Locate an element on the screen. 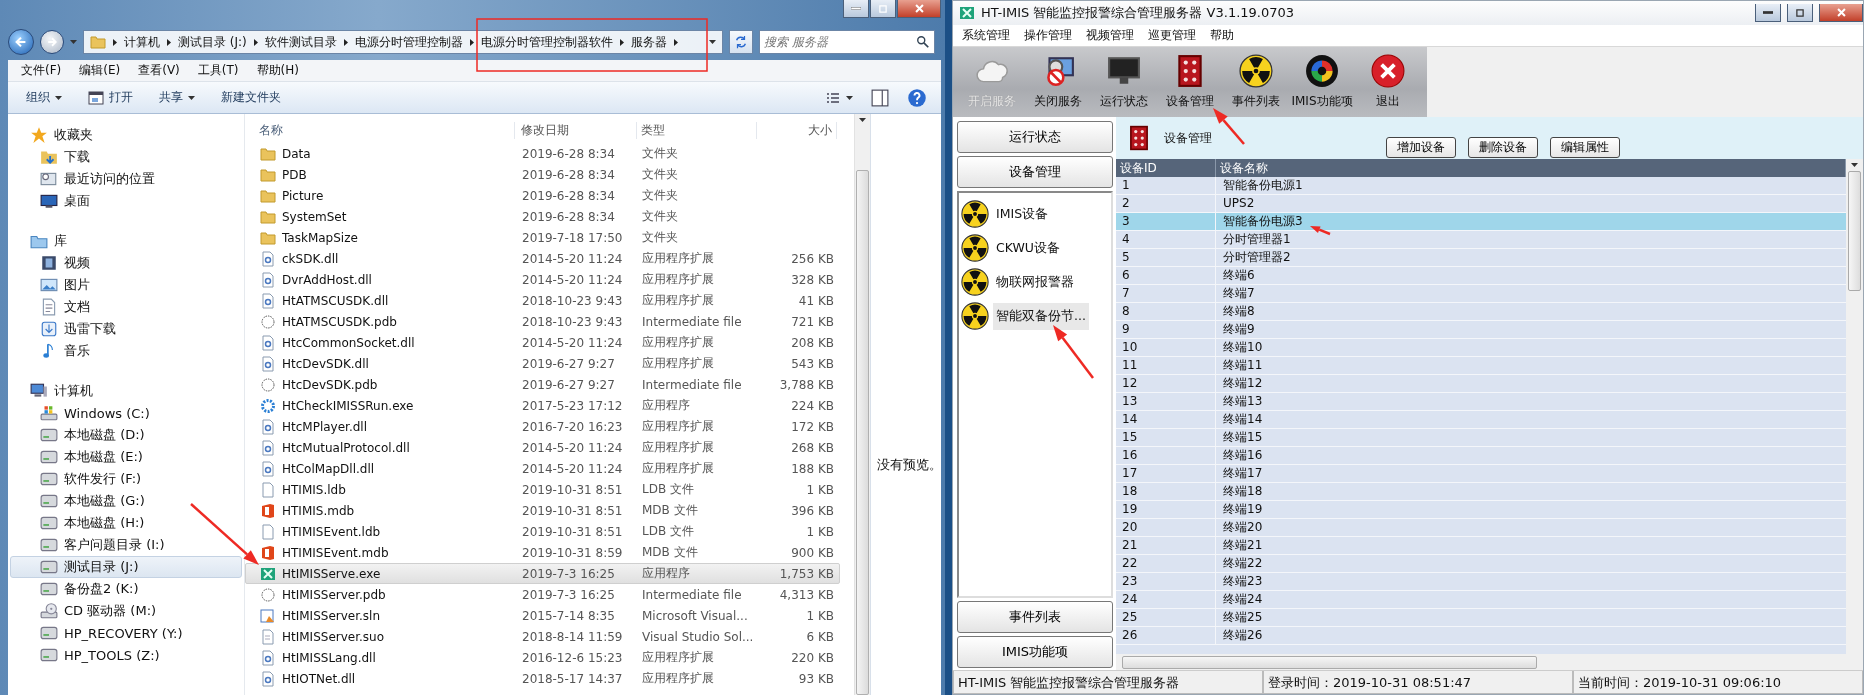 The height and width of the screenshot is (695, 1864). table-row: 17 终端17 is located at coordinates (1481, 474).